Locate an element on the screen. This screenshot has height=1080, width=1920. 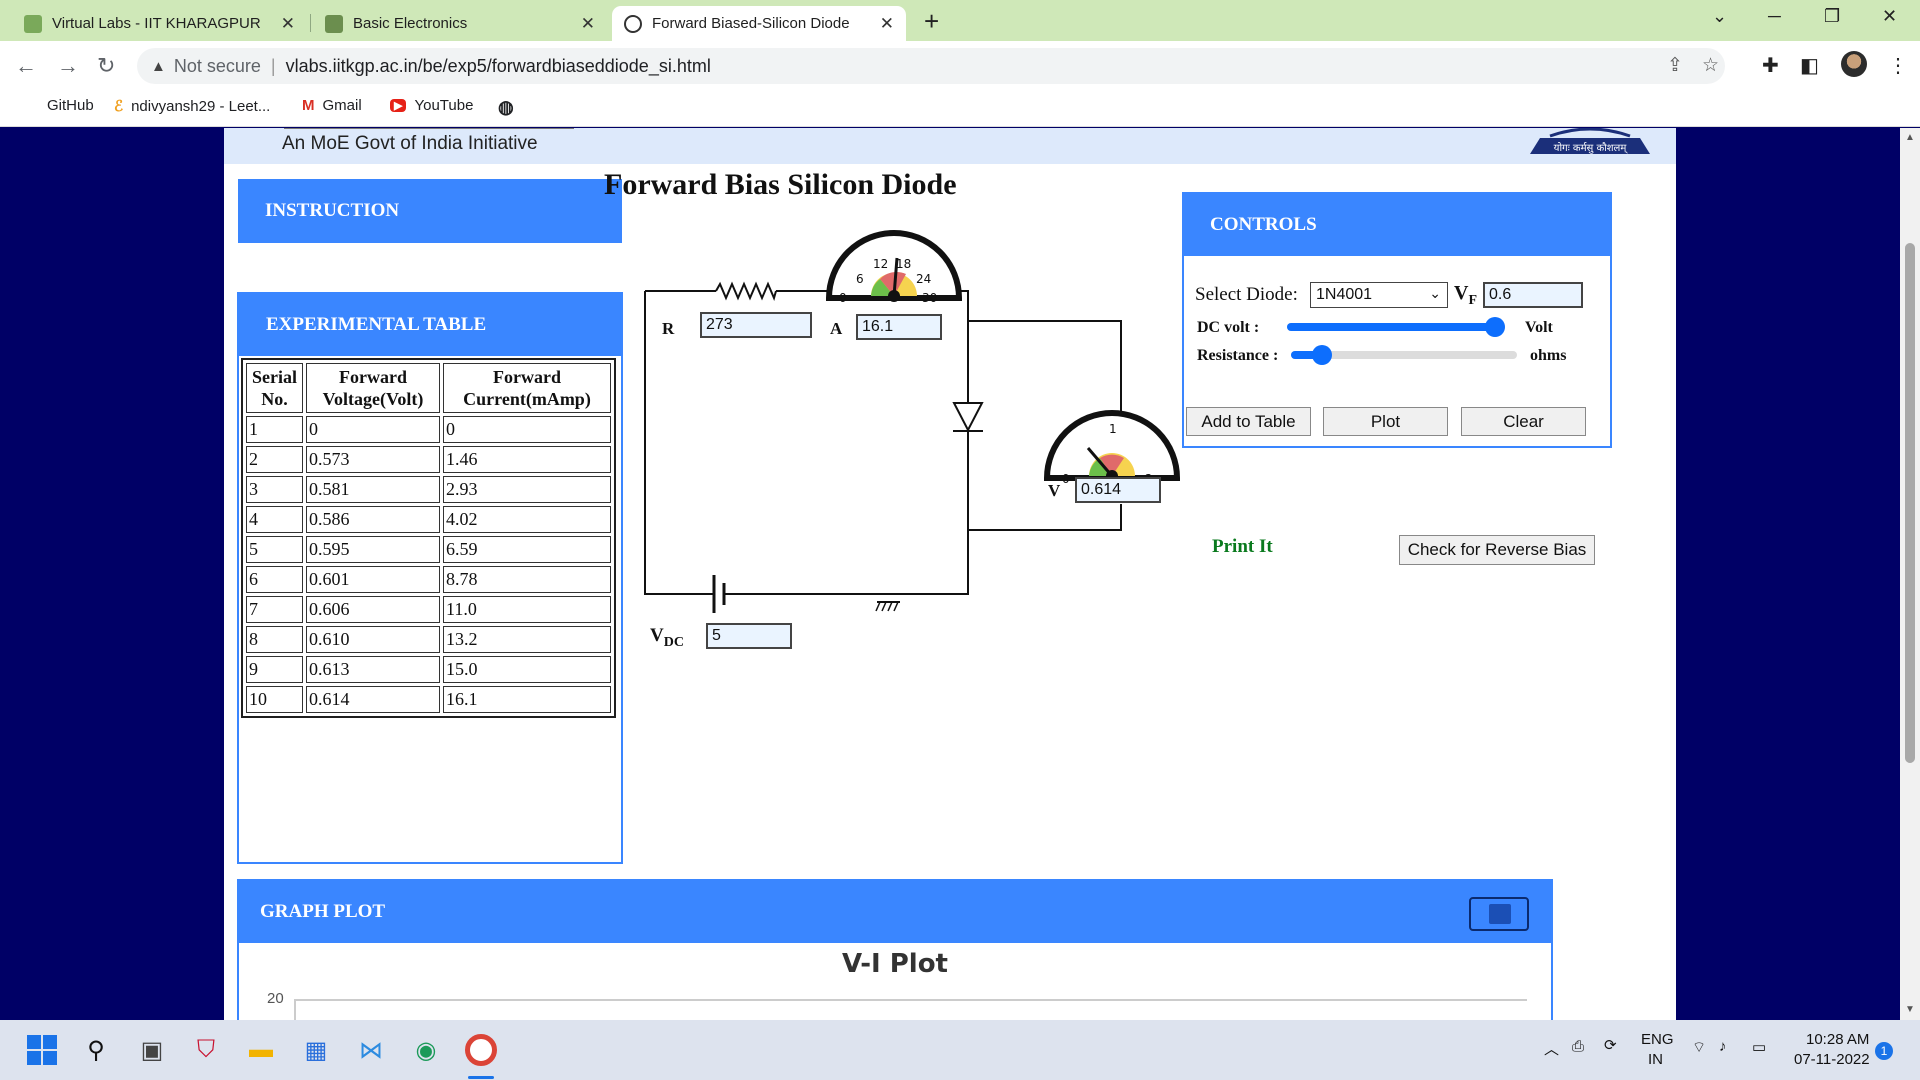
vdc-subscript: DC is located at coordinates (673, 642).